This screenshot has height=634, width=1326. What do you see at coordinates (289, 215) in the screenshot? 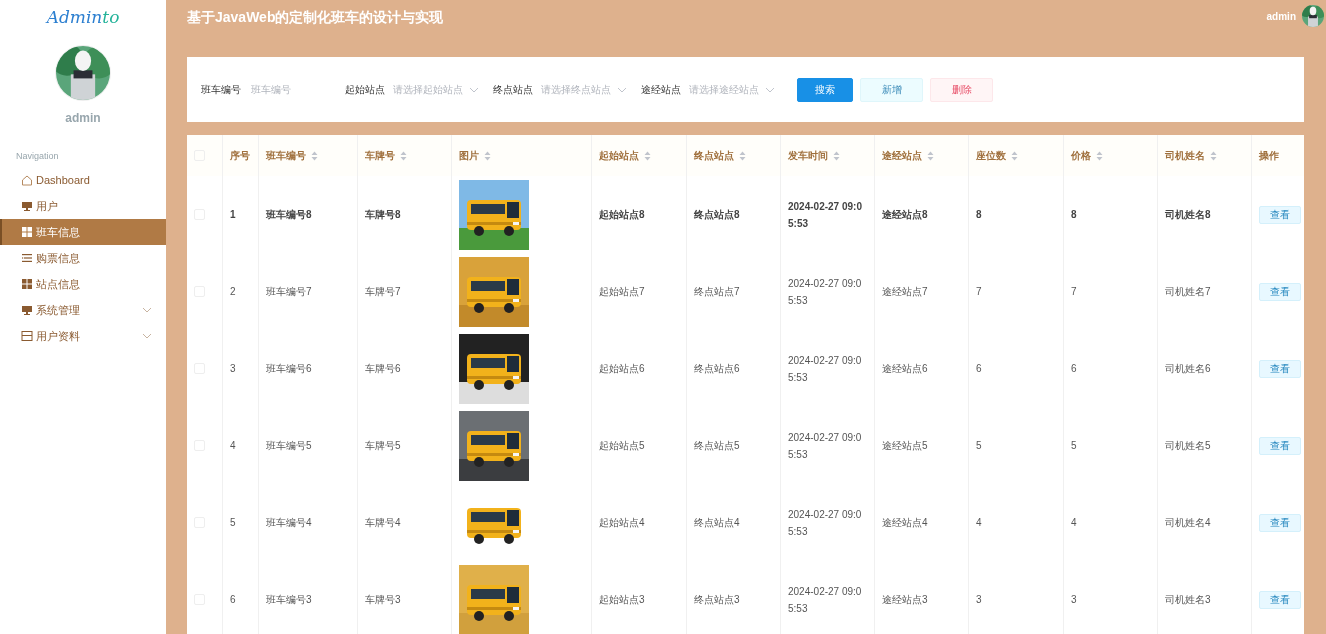
I see `table-cell-text: 班车编号8` at bounding box center [289, 215].